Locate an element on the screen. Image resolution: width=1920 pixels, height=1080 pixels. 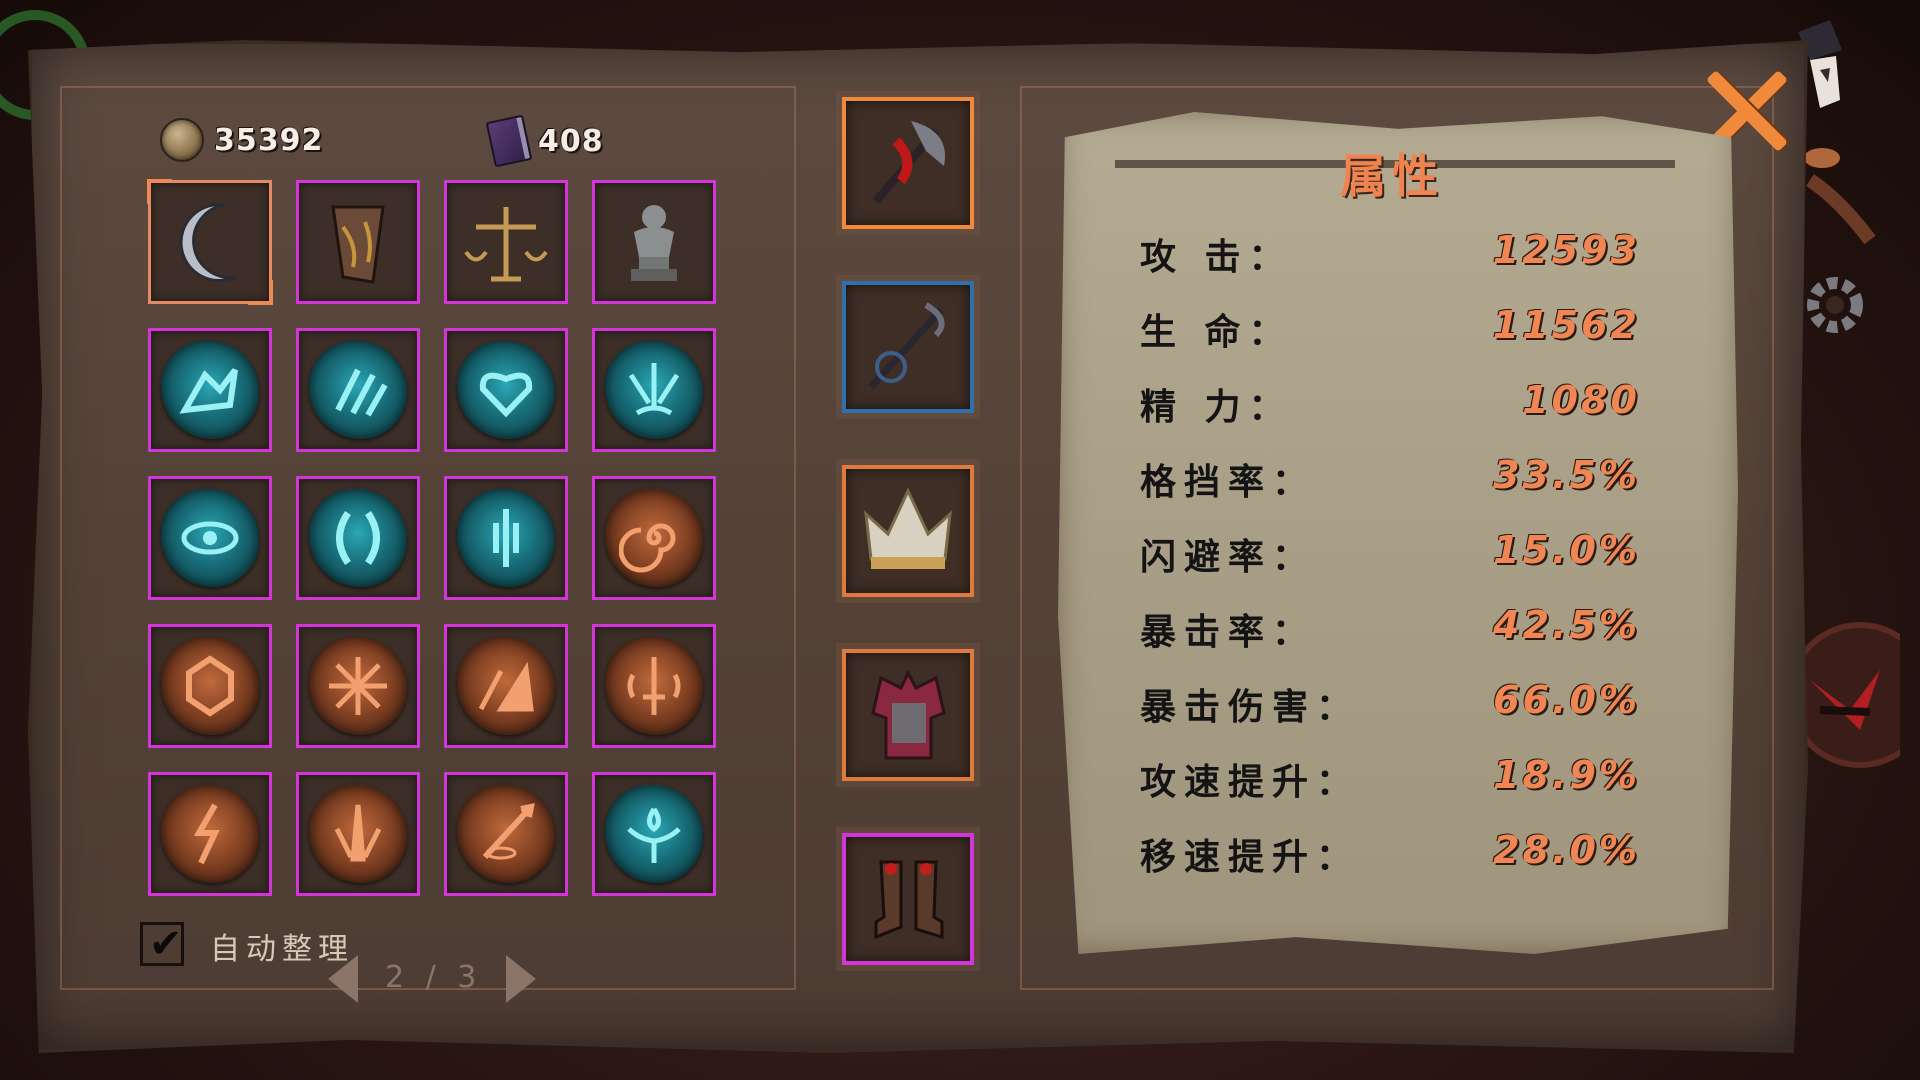
coin-icon is located at coordinates (182, 140).